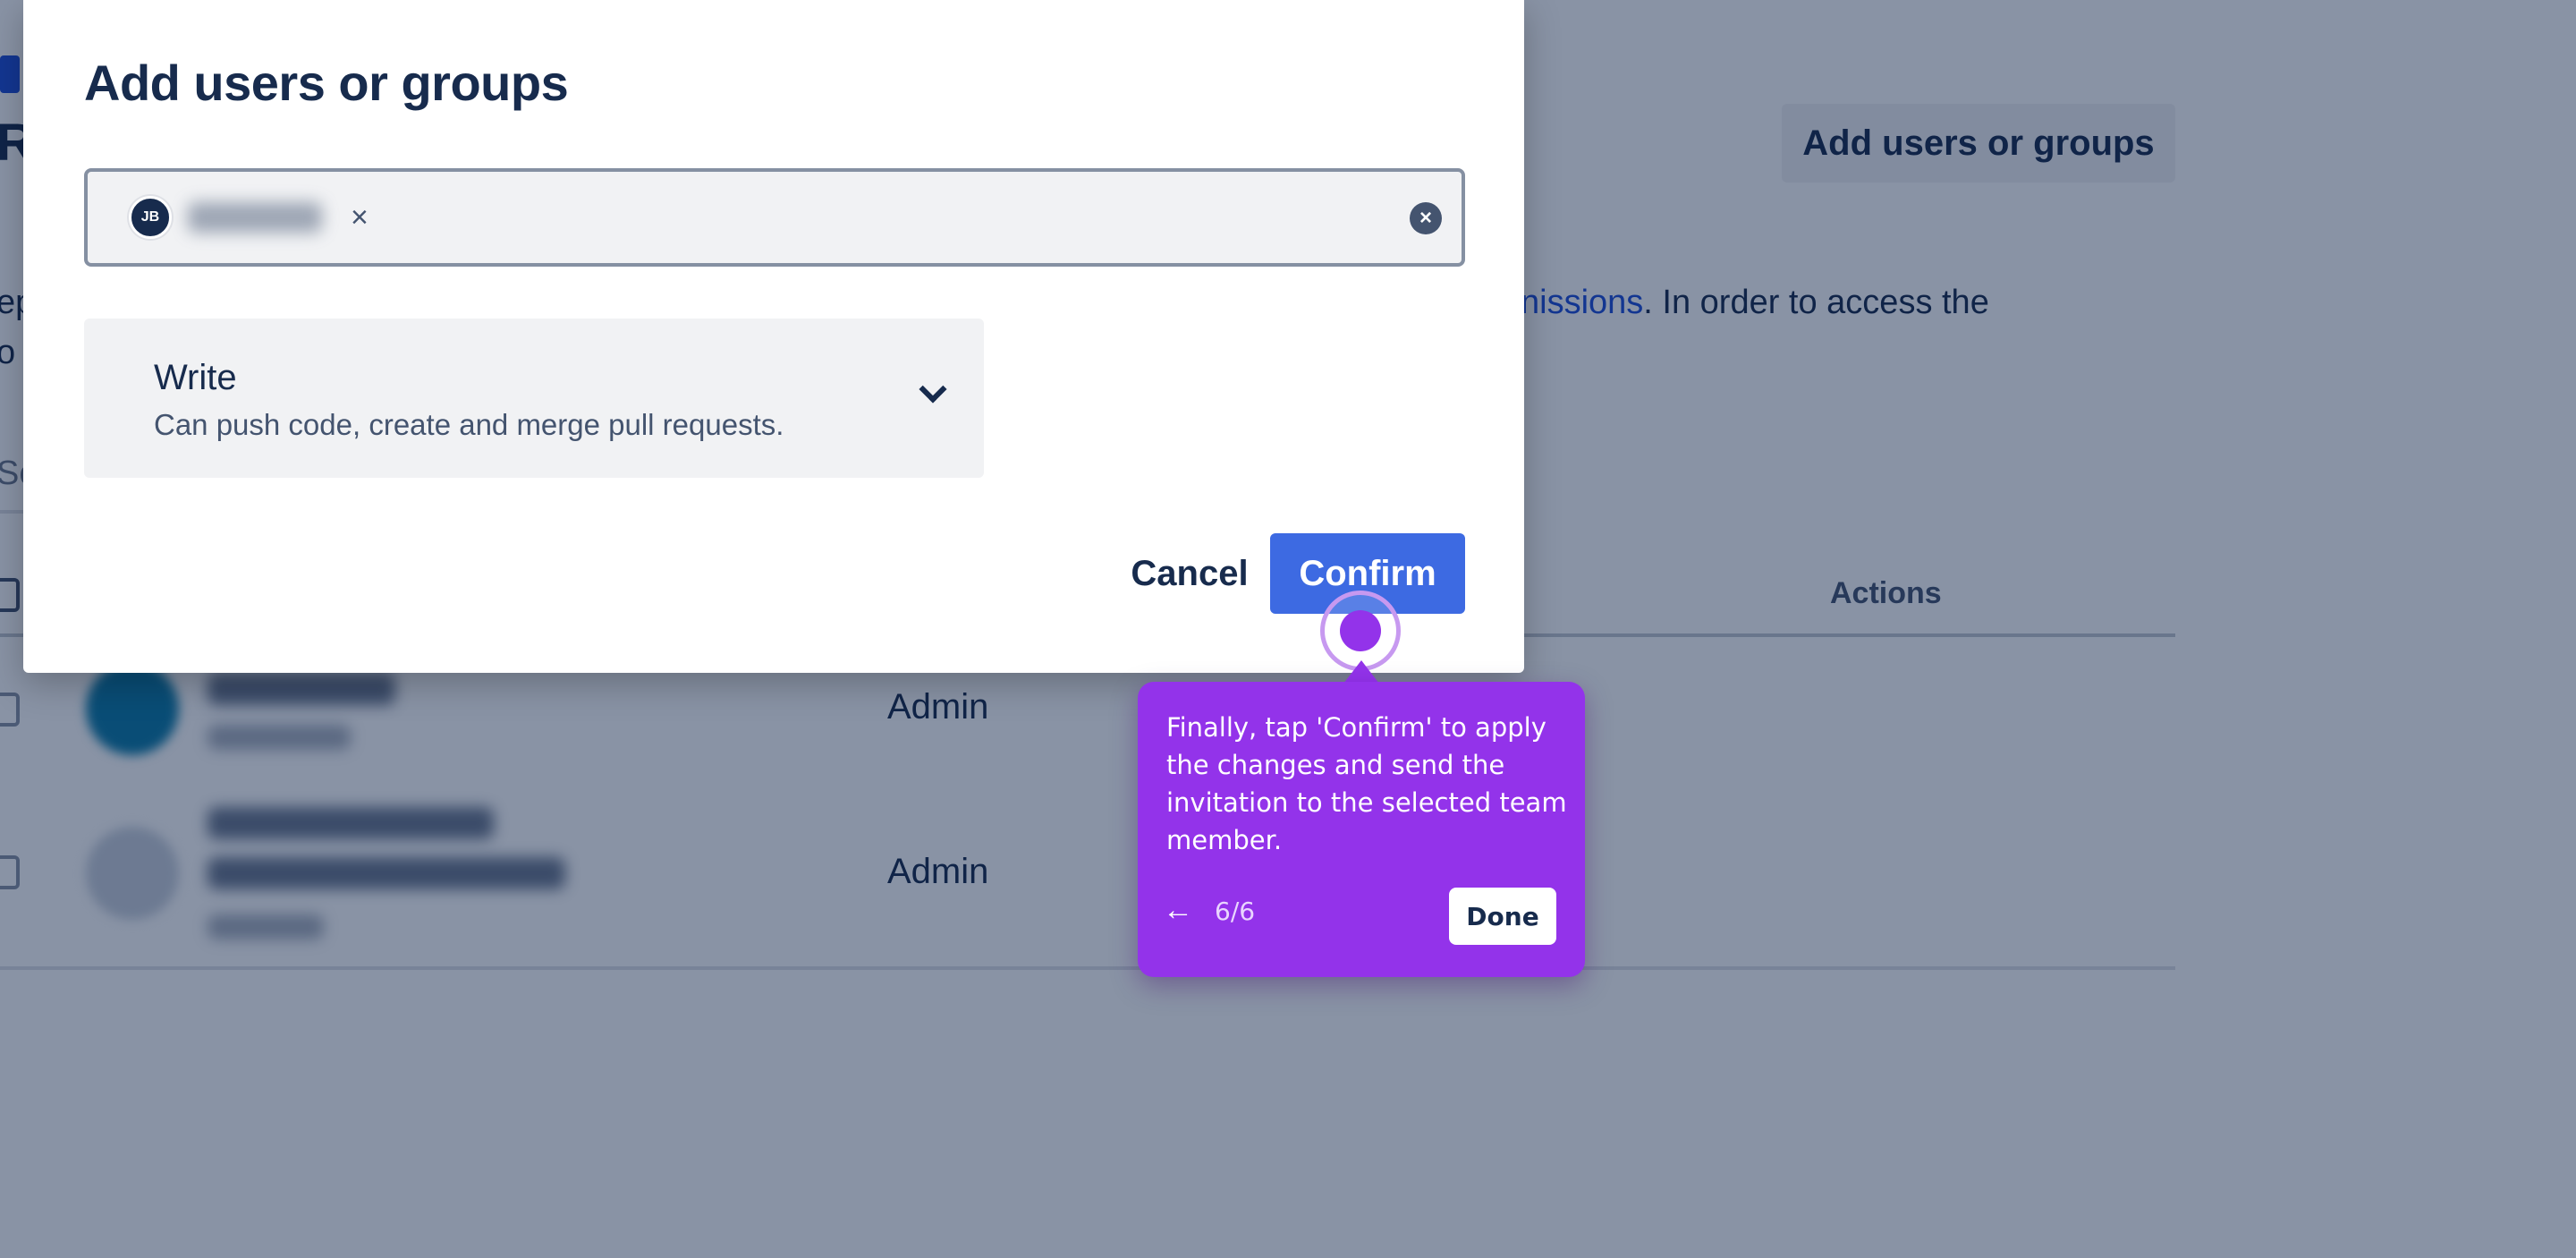 The image size is (2576, 1258). Describe the element at coordinates (1426, 218) in the screenshot. I see `clear-icon: ×` at that location.